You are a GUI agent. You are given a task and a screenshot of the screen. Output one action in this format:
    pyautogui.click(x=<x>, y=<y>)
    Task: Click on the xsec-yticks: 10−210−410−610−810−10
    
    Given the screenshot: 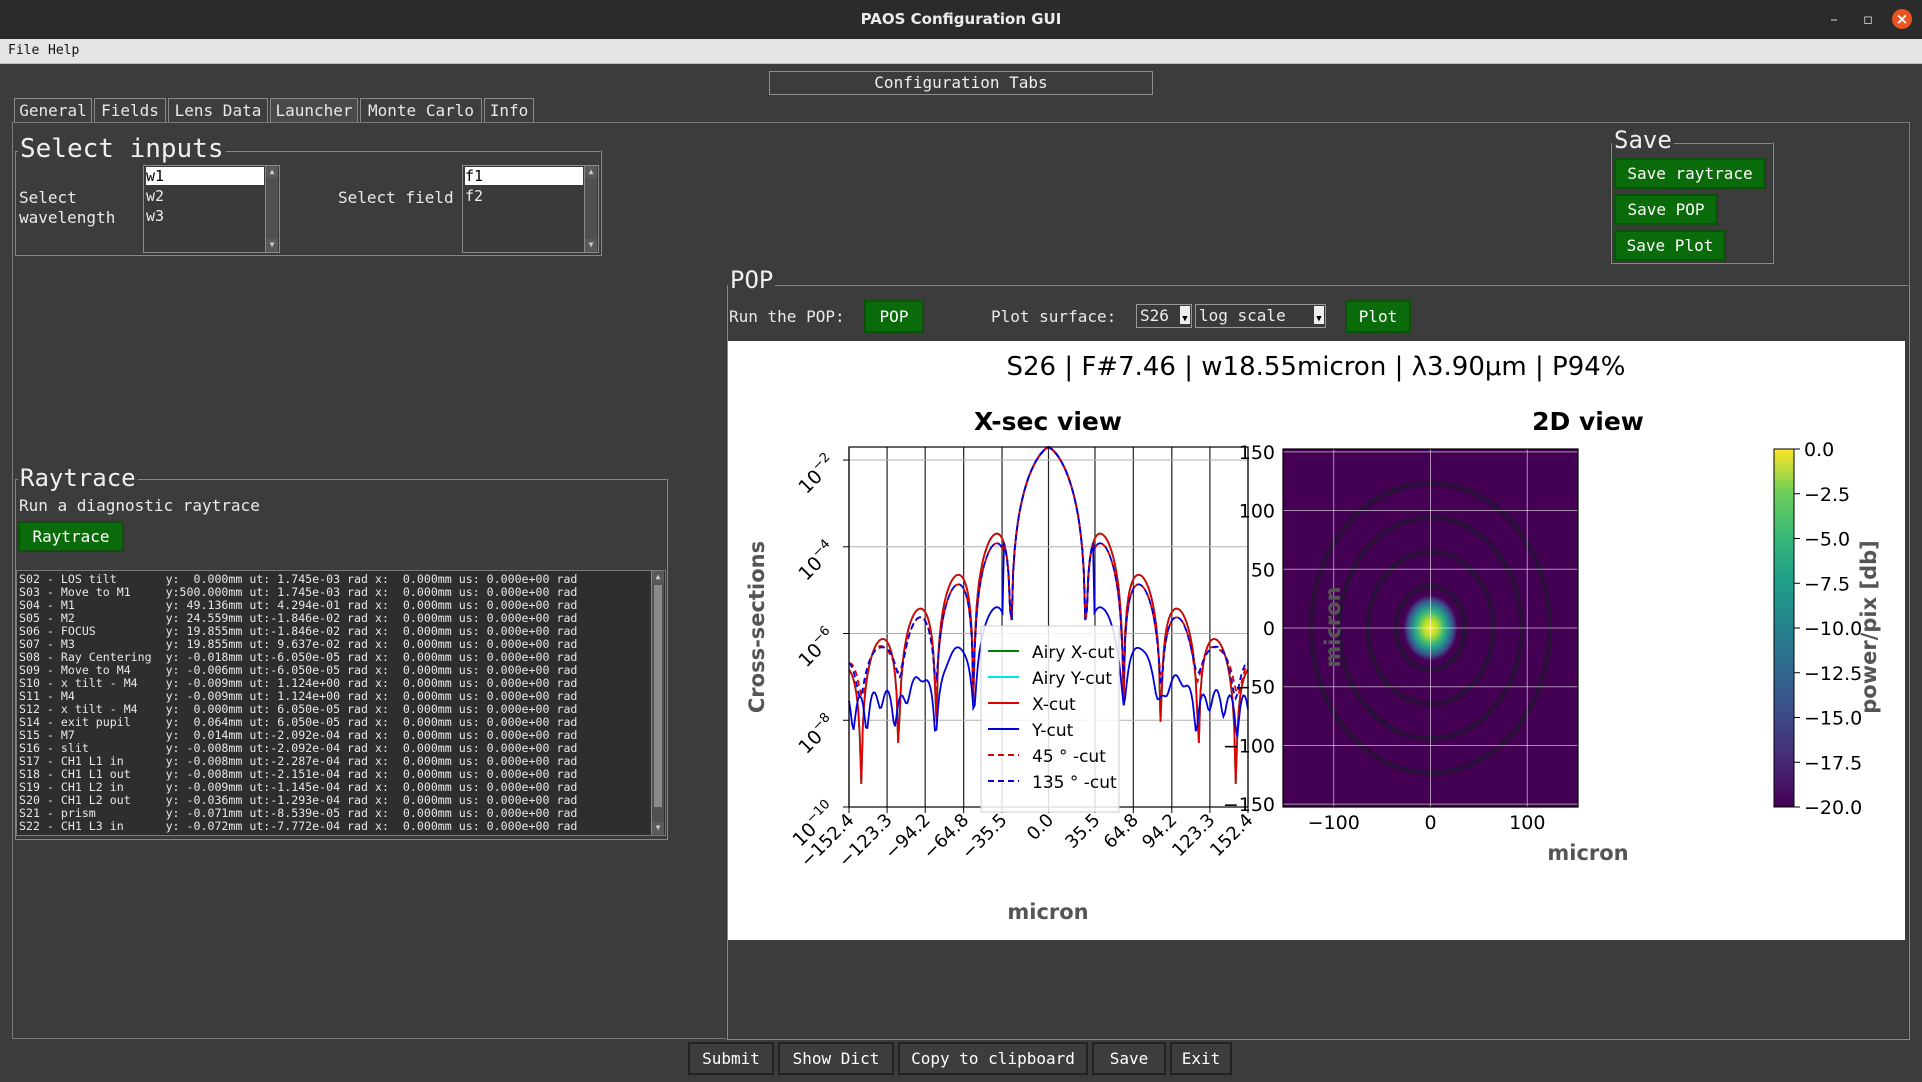 What is the action you would take?
    pyautogui.click(x=818, y=650)
    